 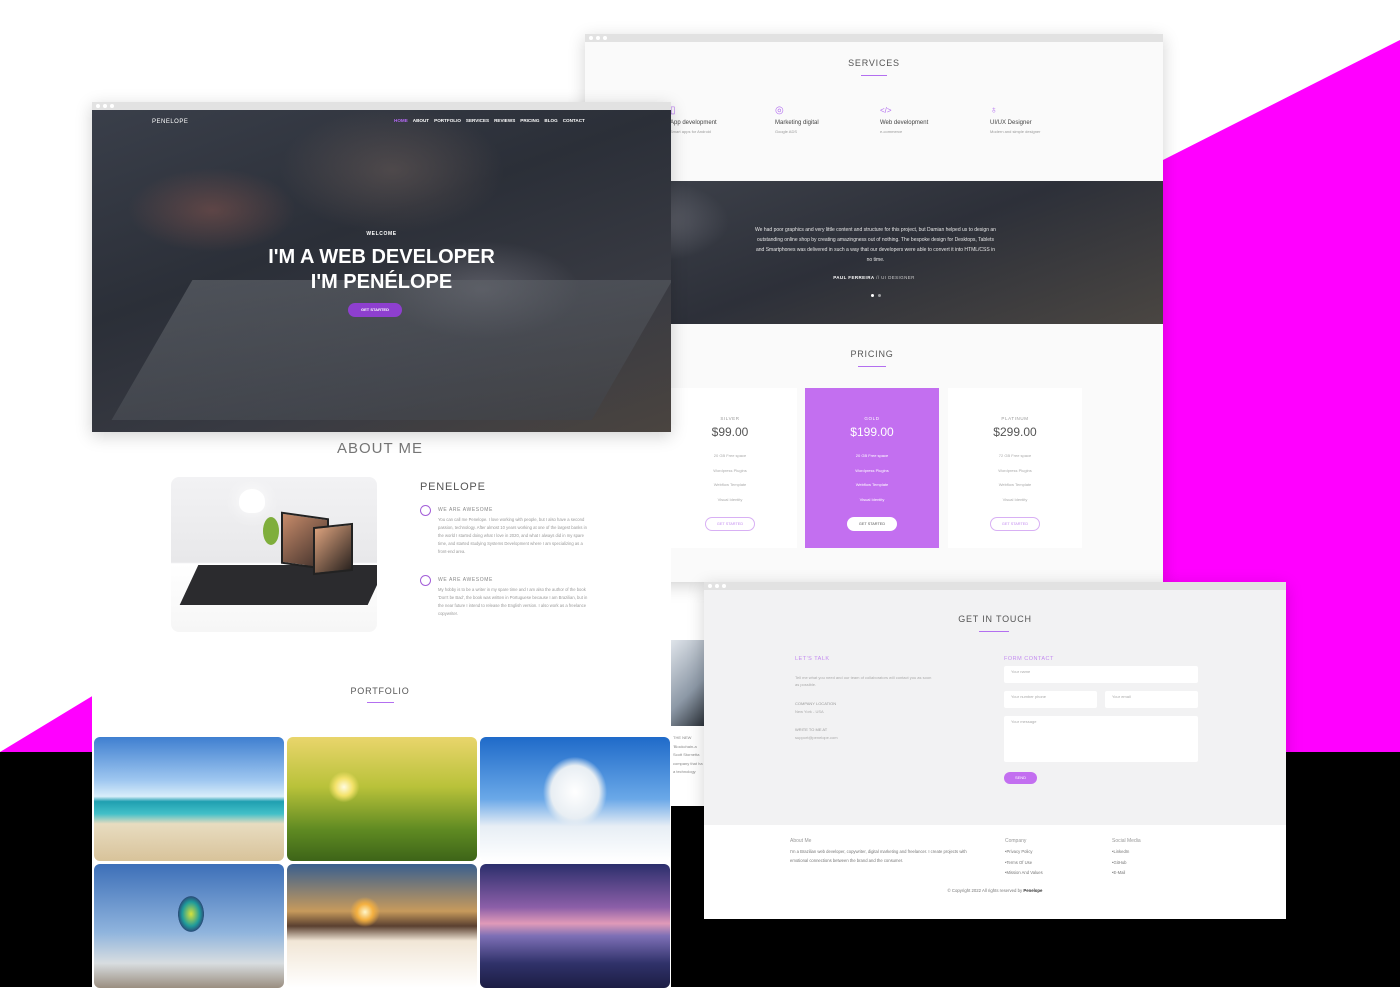 What do you see at coordinates (421, 120) in the screenshot?
I see `nav-about: ABOUT` at bounding box center [421, 120].